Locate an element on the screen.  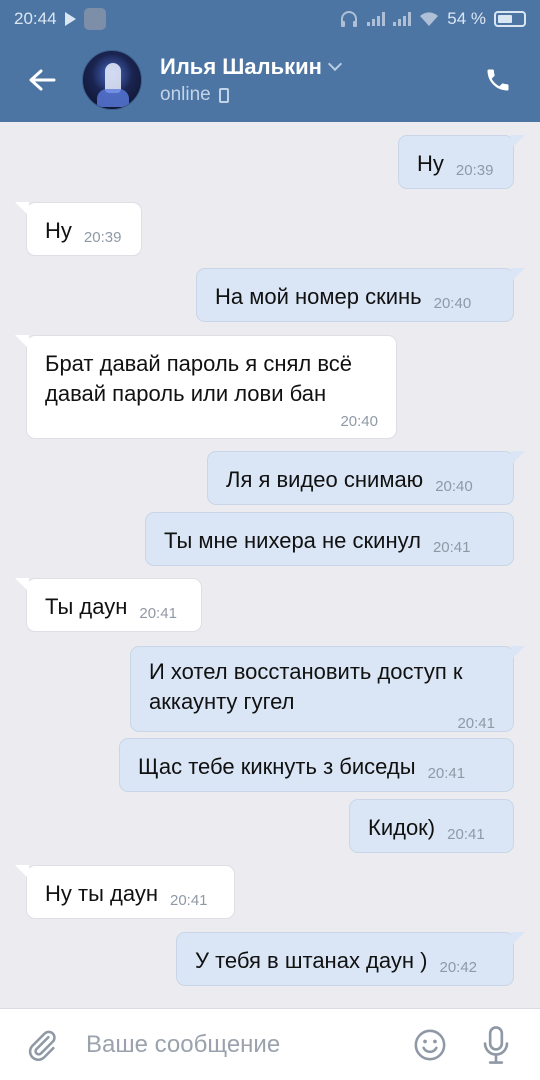
message-composer is located at coordinates (270, 1044).